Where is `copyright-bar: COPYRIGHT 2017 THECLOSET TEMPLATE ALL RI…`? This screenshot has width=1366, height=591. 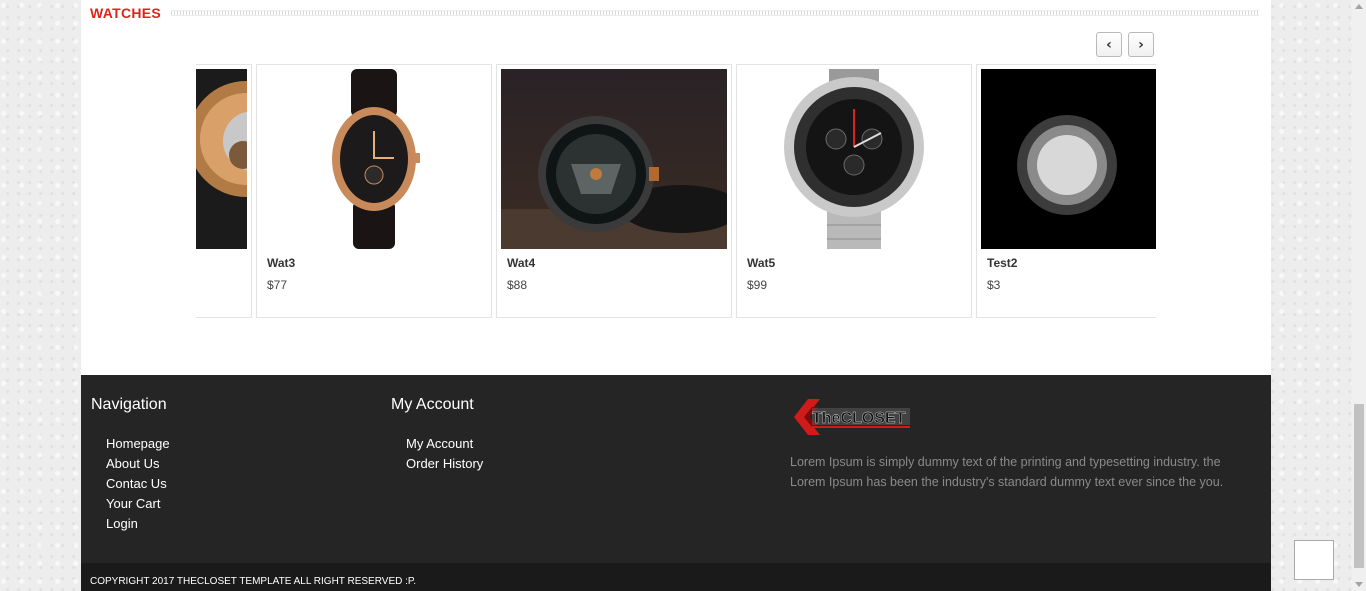 copyright-bar: COPYRIGHT 2017 THECLOSET TEMPLATE ALL RI… is located at coordinates (676, 577).